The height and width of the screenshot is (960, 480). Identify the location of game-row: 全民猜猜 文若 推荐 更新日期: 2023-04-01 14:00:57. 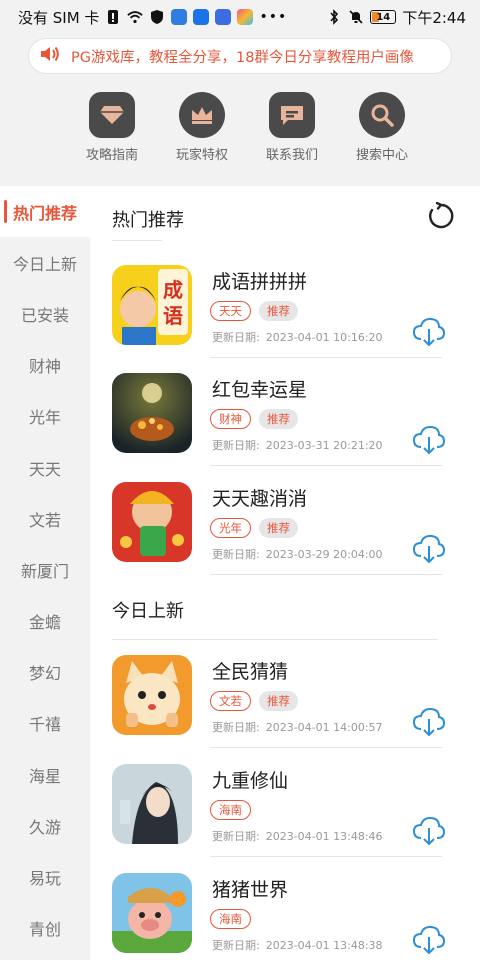
(279, 709).